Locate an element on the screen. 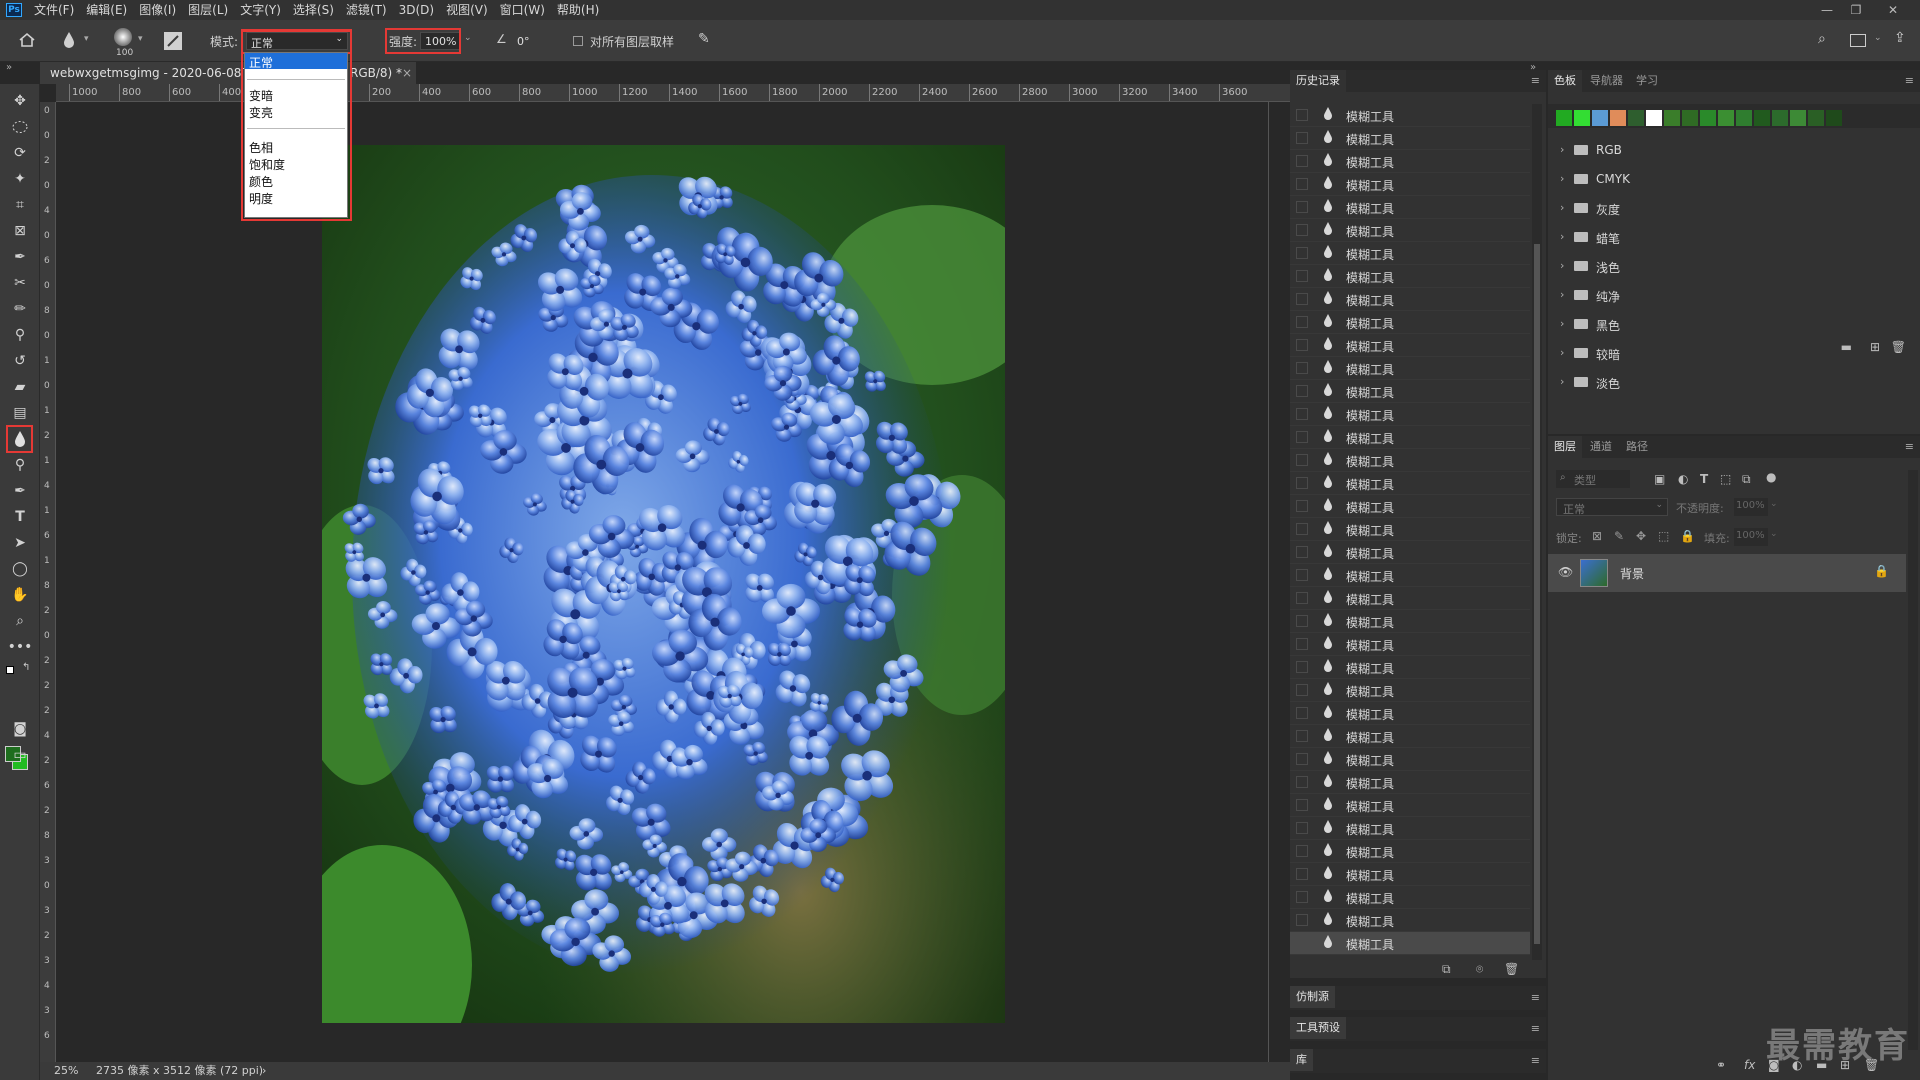 The image size is (1920, 1080). menu-file: 文件(F) is located at coordinates (54, 10).